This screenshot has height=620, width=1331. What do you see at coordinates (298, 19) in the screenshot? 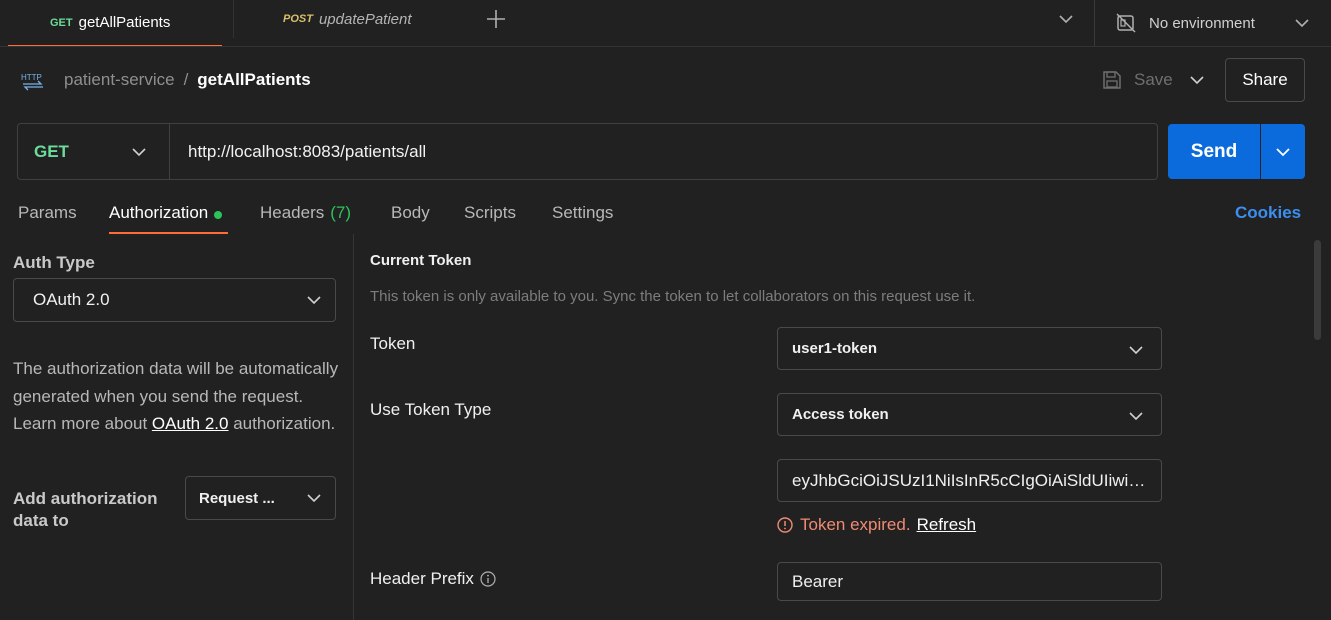
I see `tab-method: POST` at bounding box center [298, 19].